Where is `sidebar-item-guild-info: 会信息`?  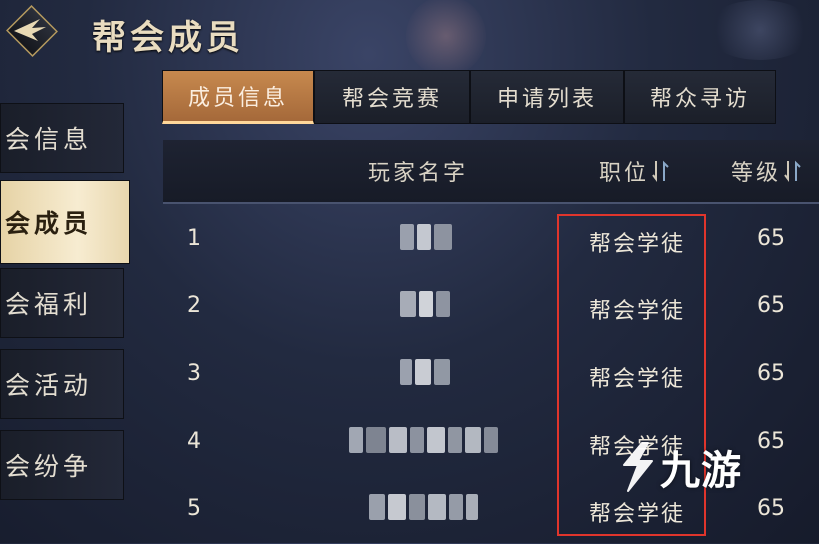 sidebar-item-guild-info: 会信息 is located at coordinates (62, 138).